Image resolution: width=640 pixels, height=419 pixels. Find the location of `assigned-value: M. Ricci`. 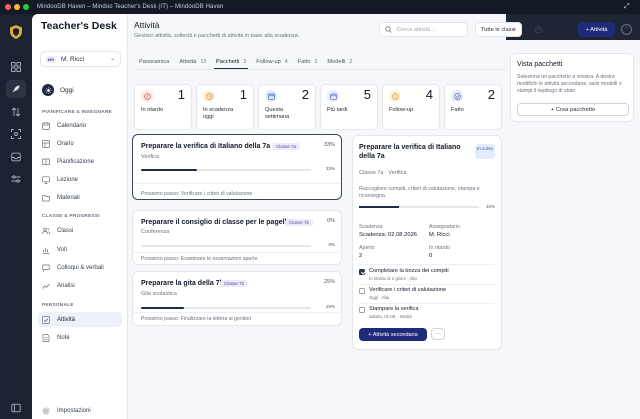

assigned-value: M. Ricci is located at coordinates (439, 235).